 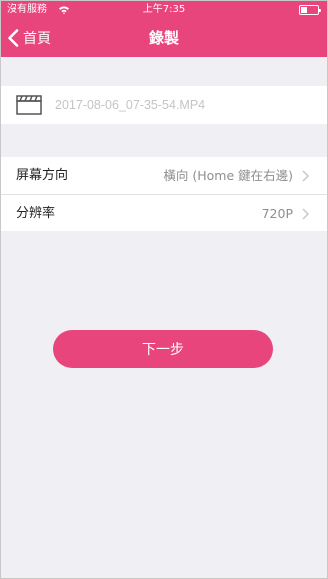 What do you see at coordinates (13, 38) in the screenshot?
I see `chevron-left-icon` at bounding box center [13, 38].